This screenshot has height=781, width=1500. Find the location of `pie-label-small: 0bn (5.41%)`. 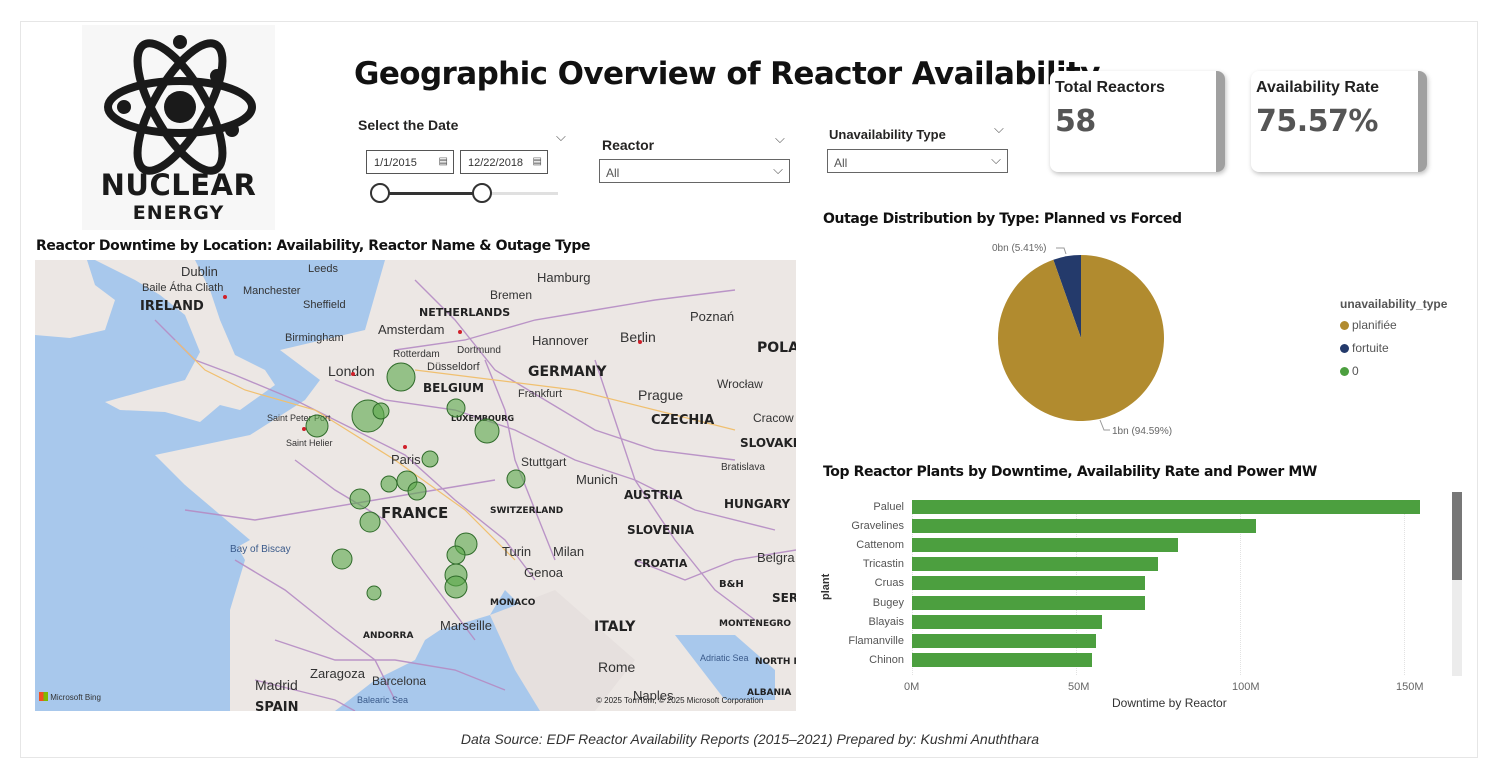

pie-label-small: 0bn (5.41%) is located at coordinates (1019, 248).